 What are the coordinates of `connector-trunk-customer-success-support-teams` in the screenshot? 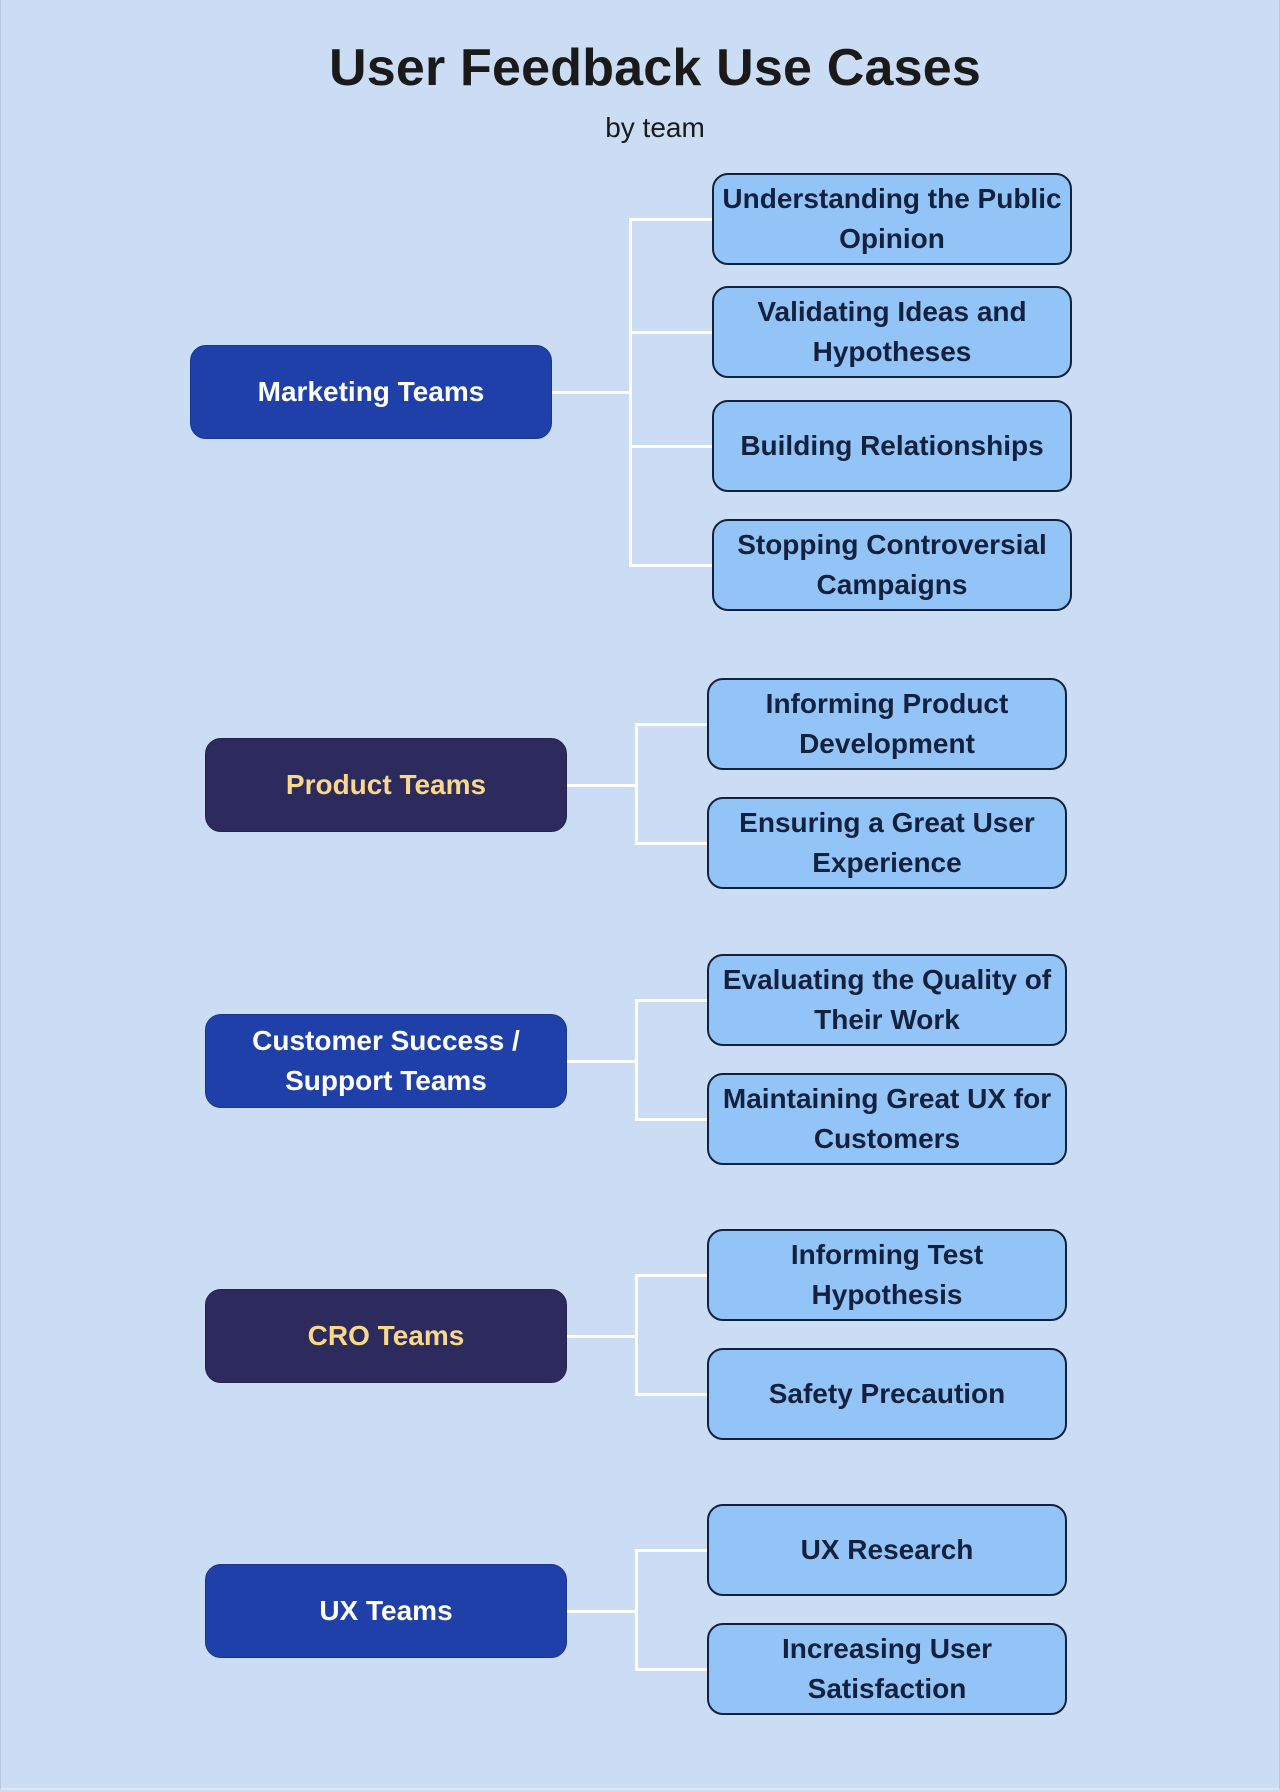 It's located at (636, 1059).